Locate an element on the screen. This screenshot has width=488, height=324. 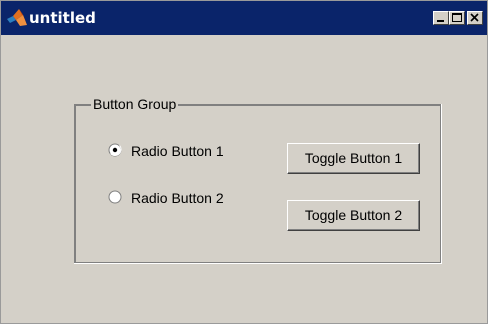
radio-unselected-icon is located at coordinates (115, 197).